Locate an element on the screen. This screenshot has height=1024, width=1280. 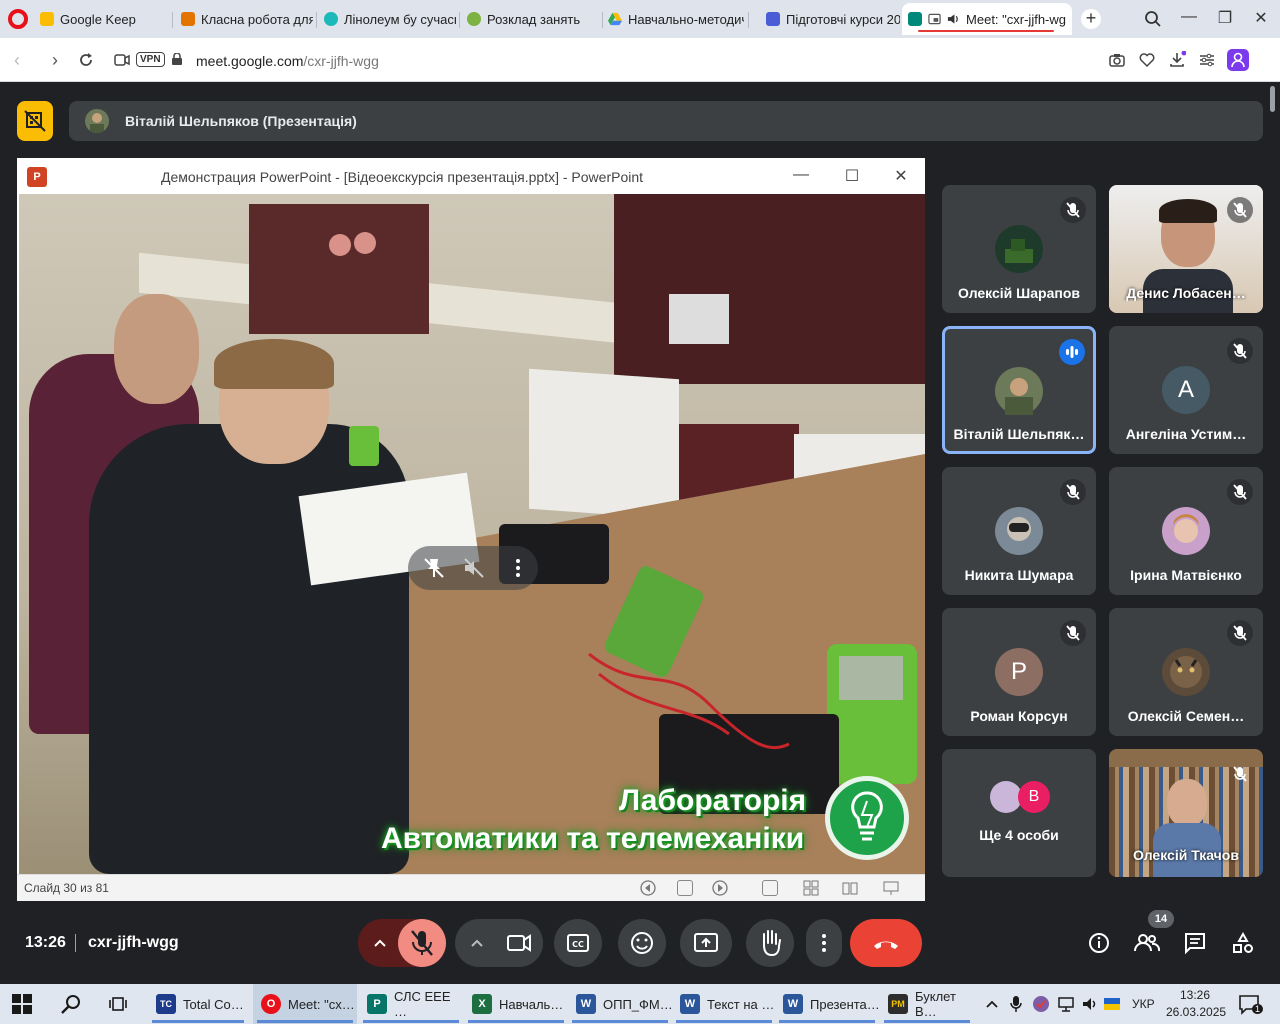
participant-tile: Олексій Ткачов is located at coordinates (1186, 813).